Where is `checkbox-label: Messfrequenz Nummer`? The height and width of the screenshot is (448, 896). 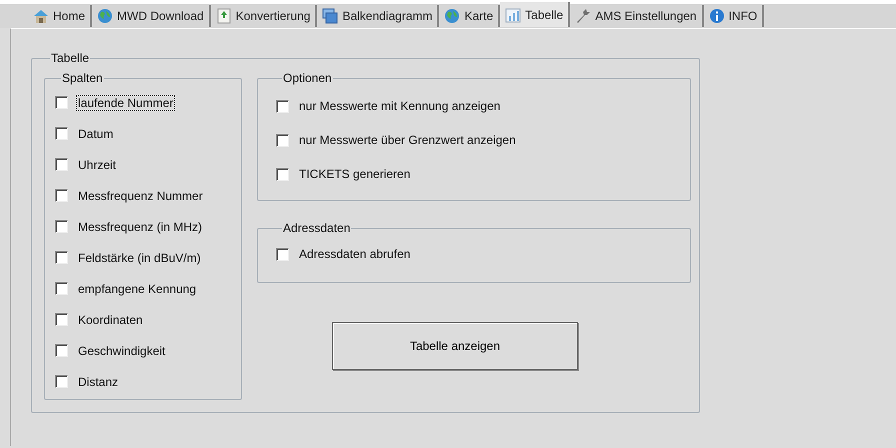
checkbox-label: Messfrequenz Nummer is located at coordinates (140, 196).